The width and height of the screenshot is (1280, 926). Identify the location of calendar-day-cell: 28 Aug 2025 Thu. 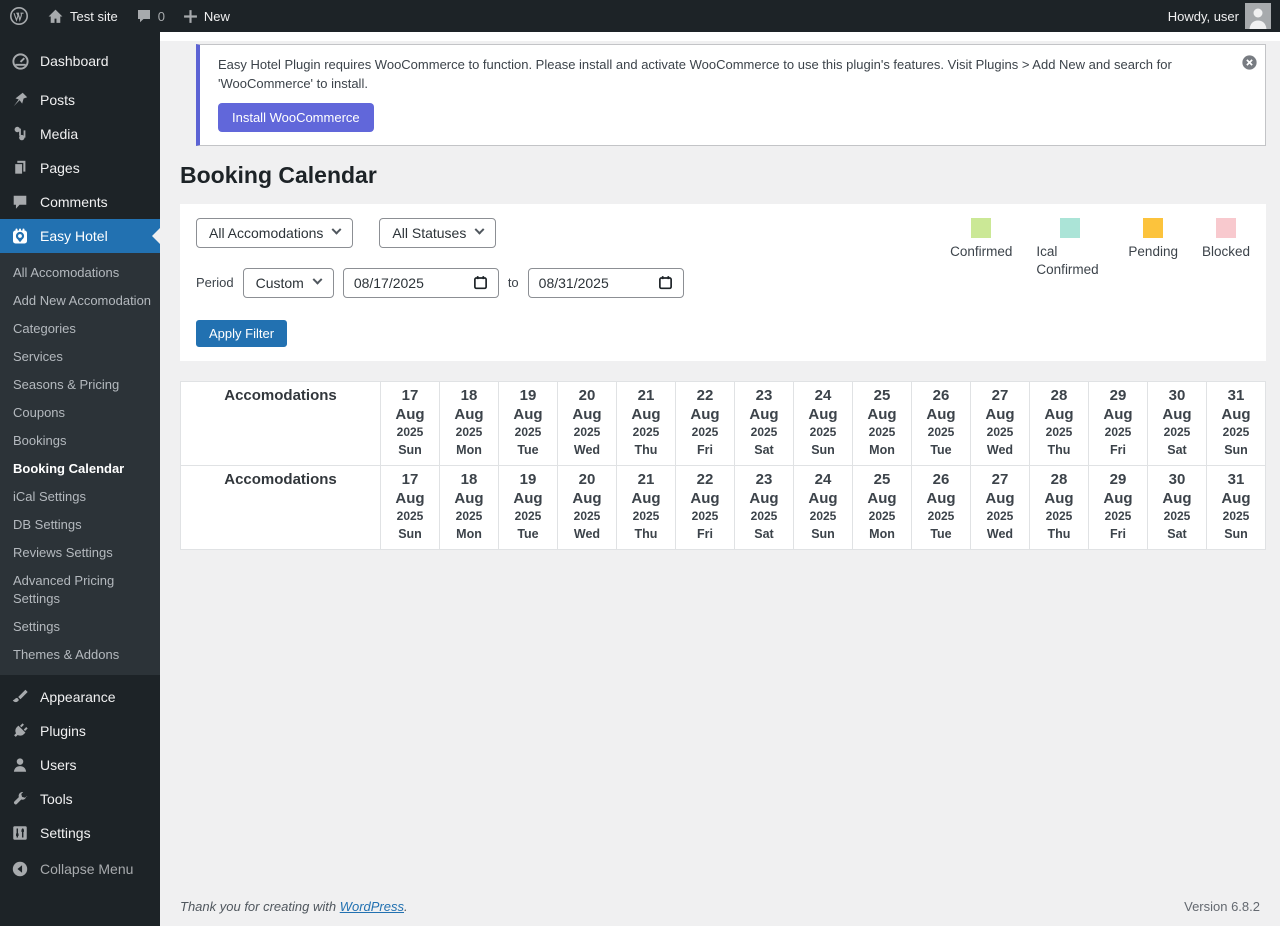
(1059, 507).